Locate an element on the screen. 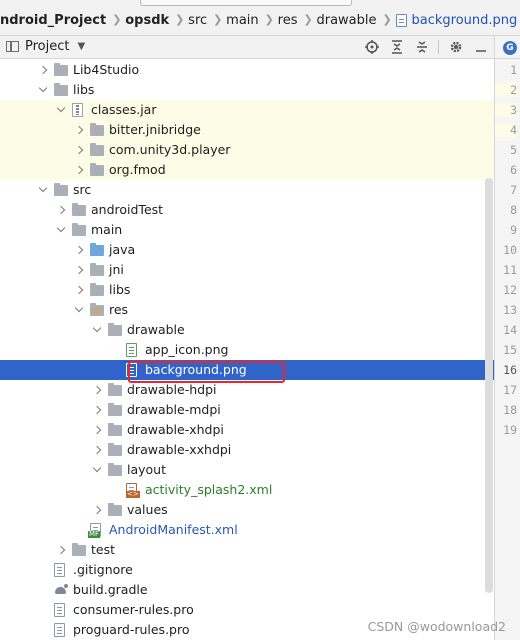  collapse-all-icon is located at coordinates (422, 47).